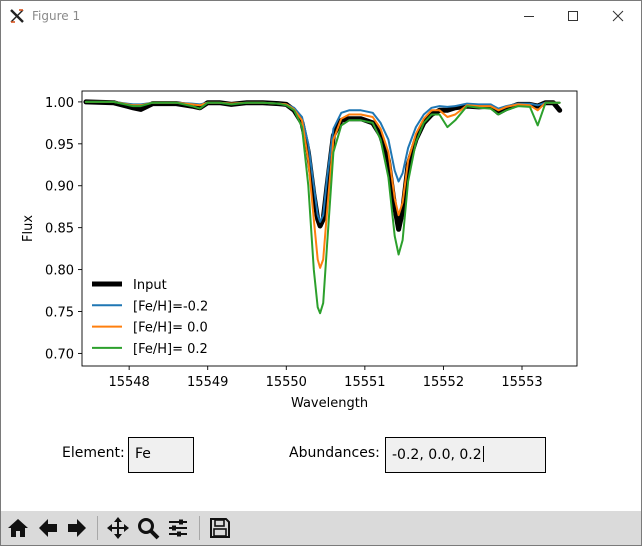 The height and width of the screenshot is (546, 642). What do you see at coordinates (483, 454) in the screenshot?
I see `text-cursor` at bounding box center [483, 454].